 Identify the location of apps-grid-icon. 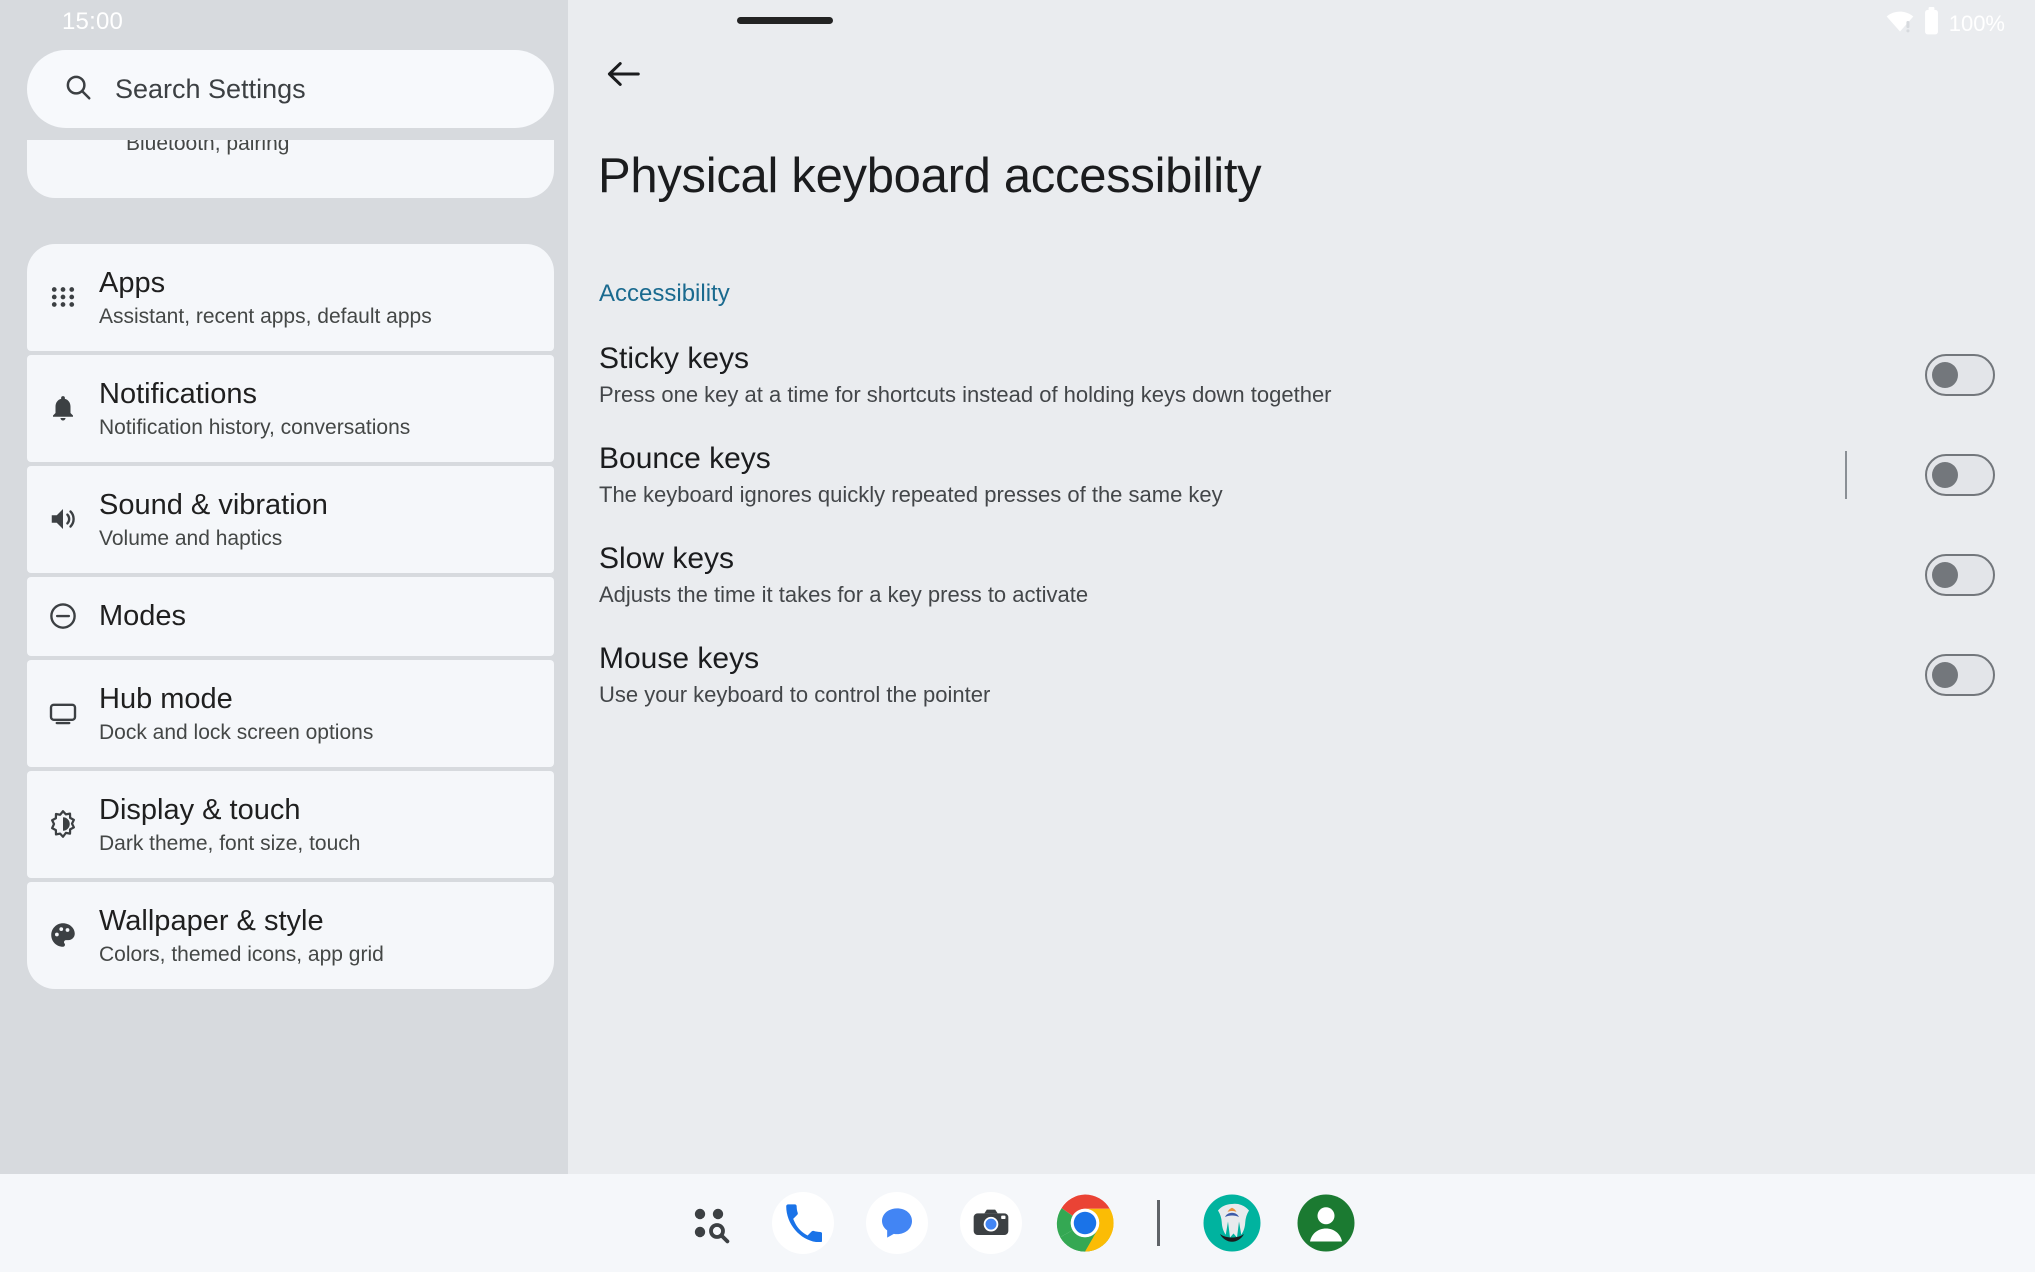
(63, 297).